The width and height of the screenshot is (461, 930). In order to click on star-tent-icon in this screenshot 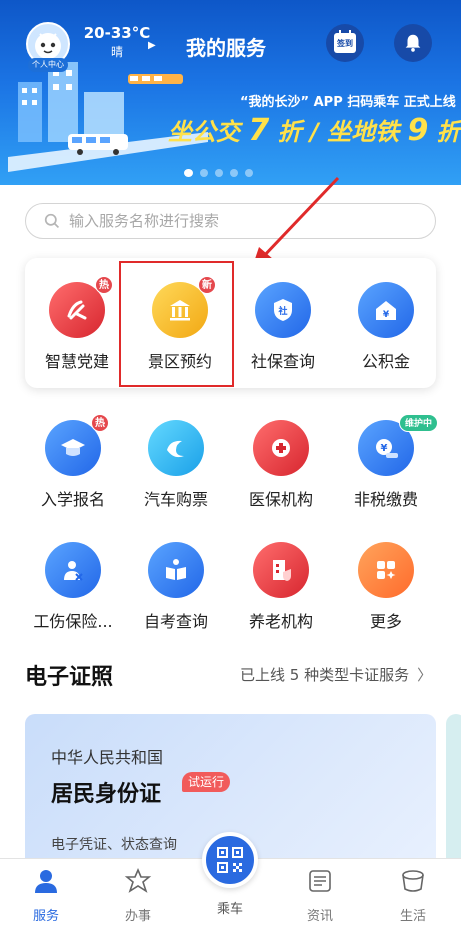, I will do `click(138, 880)`.